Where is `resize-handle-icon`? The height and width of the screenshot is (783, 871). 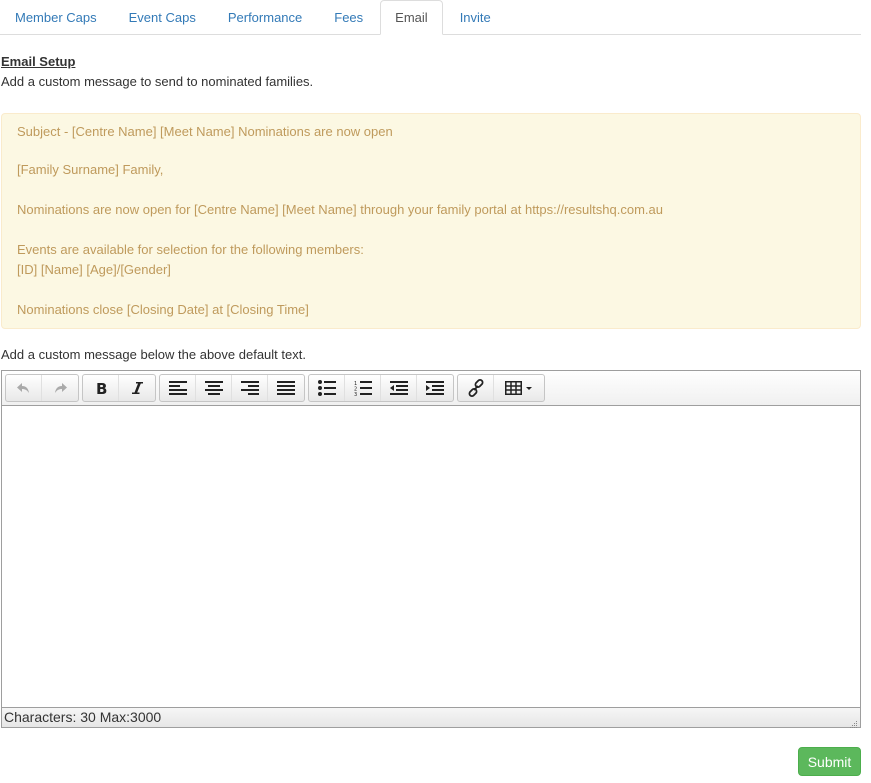 resize-handle-icon is located at coordinates (853, 721).